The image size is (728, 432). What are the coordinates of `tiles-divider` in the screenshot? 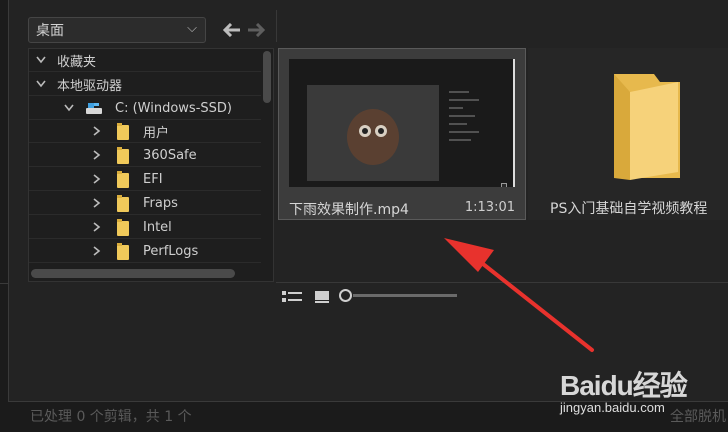 It's located at (502, 282).